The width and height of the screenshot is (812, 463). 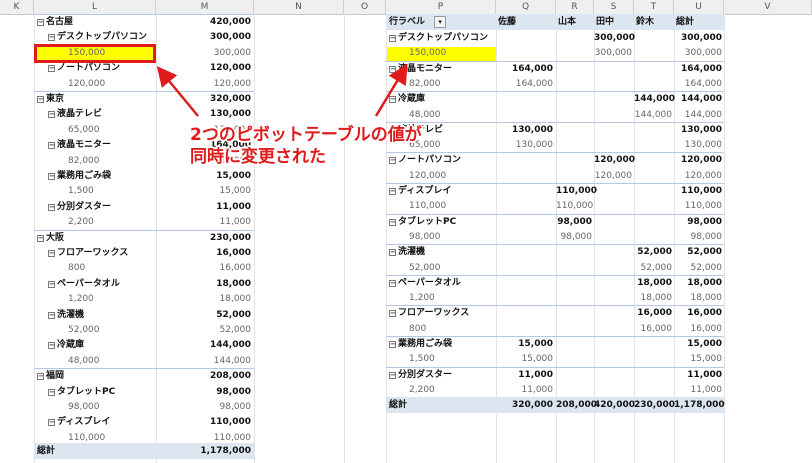 I want to click on arrow-to-right-cell, so click(x=391, y=90).